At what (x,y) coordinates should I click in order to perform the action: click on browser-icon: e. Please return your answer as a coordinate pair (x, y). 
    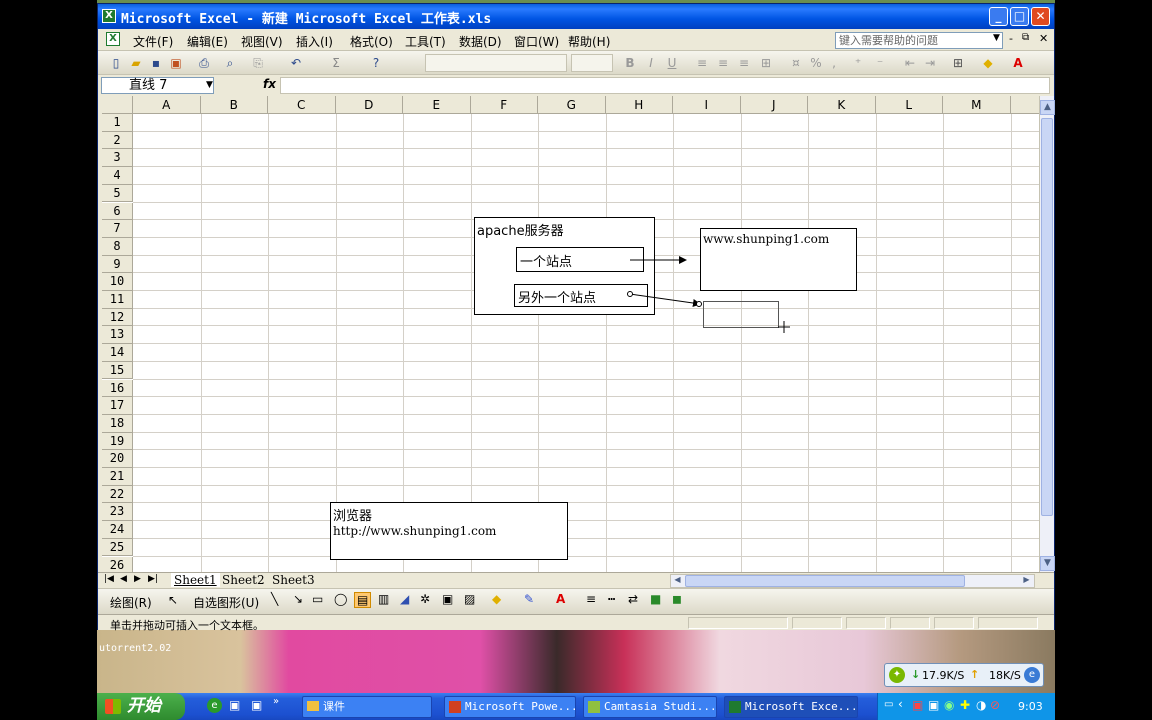
    Looking at the image, I should click on (1032, 675).